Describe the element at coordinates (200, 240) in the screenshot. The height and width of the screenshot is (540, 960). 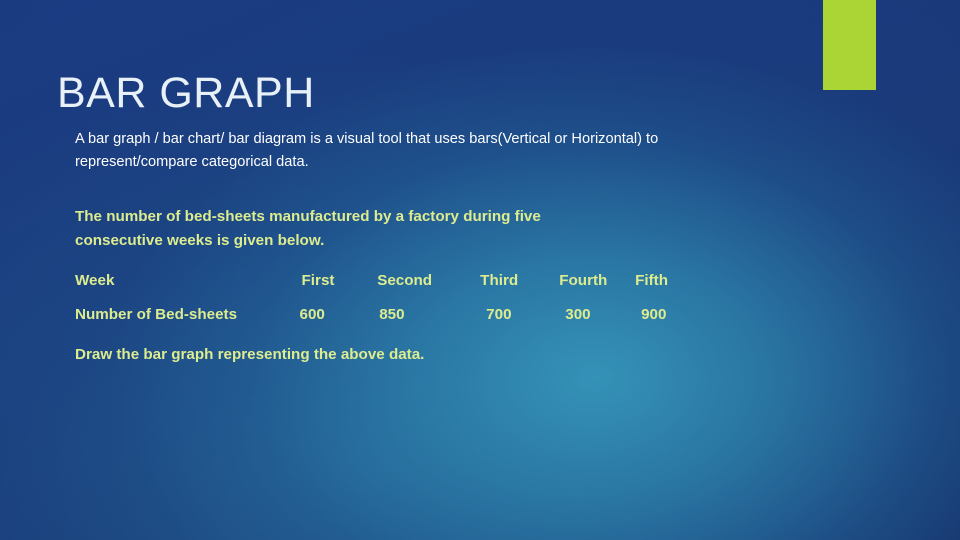
I see `problem-line-2: consecutive weeks is given below.` at that location.